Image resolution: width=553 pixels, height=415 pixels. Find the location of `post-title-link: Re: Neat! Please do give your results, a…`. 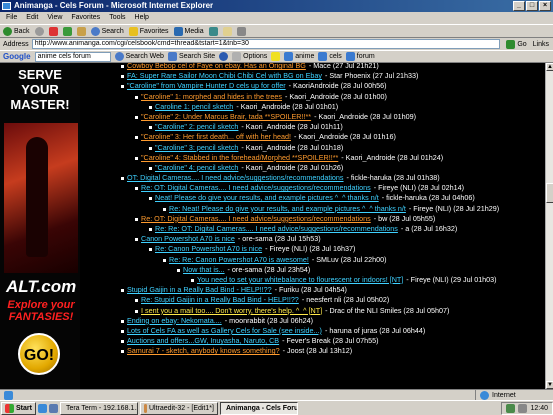

post-title-link: Re: Neat! Please do give your results, a… is located at coordinates (287, 208).